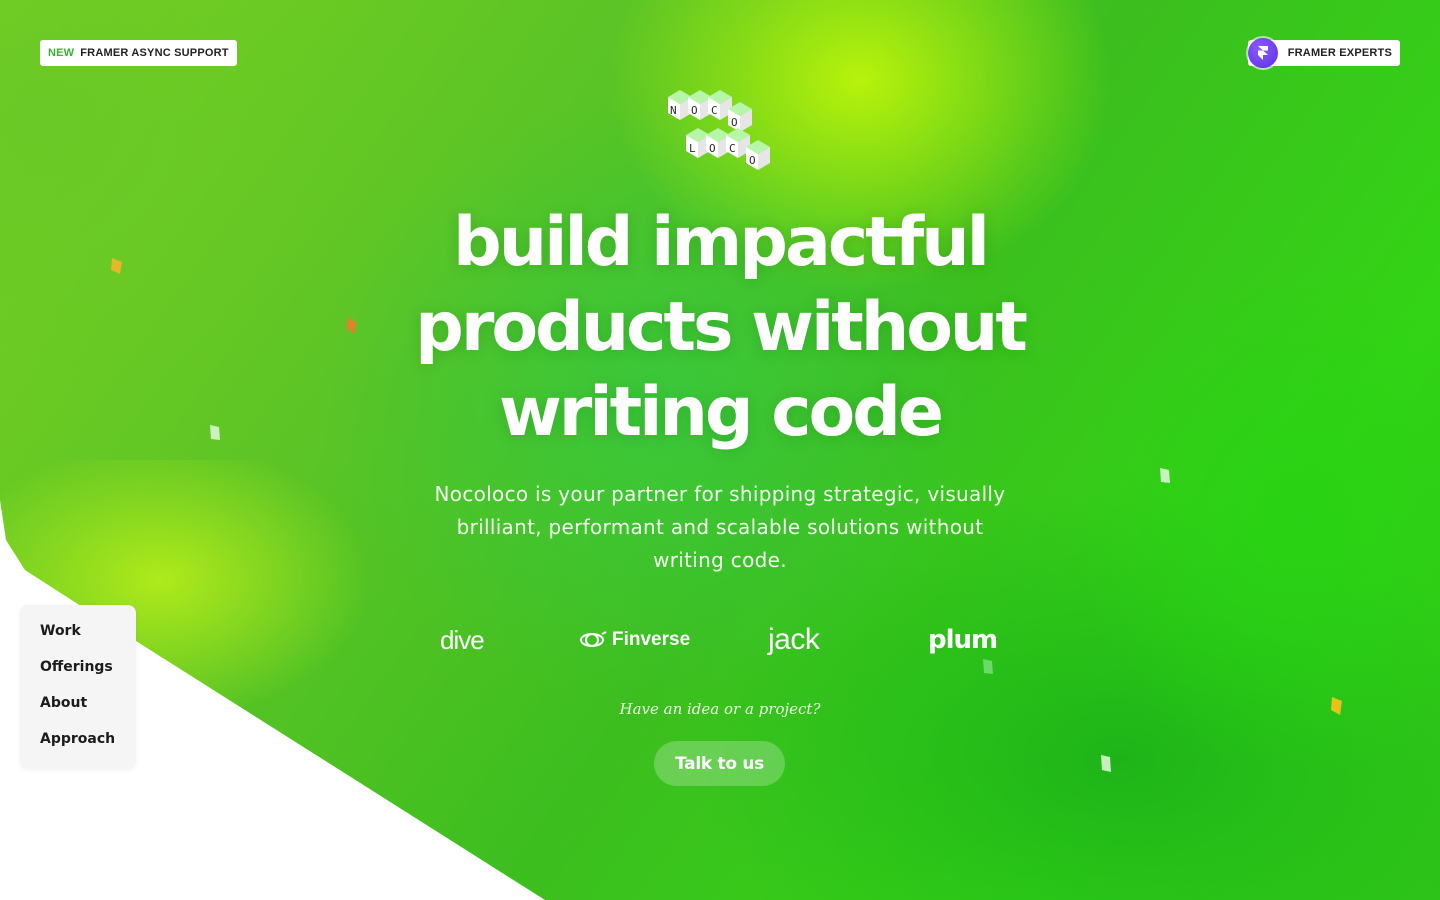 Image resolution: width=1440 pixels, height=900 pixels. Describe the element at coordinates (719, 130) in the screenshot. I see `nocoloco-logo: N O C O L O C O` at that location.